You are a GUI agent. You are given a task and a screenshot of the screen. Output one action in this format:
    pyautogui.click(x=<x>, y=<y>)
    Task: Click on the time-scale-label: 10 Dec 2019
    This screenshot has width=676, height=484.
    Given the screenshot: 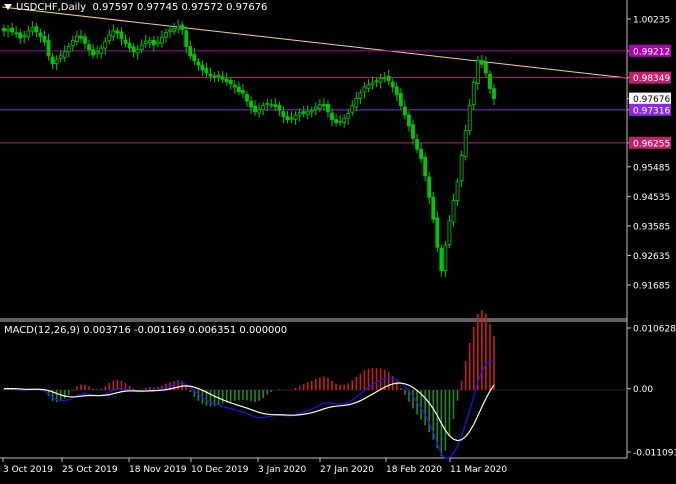 What is the action you would take?
    pyautogui.click(x=220, y=470)
    